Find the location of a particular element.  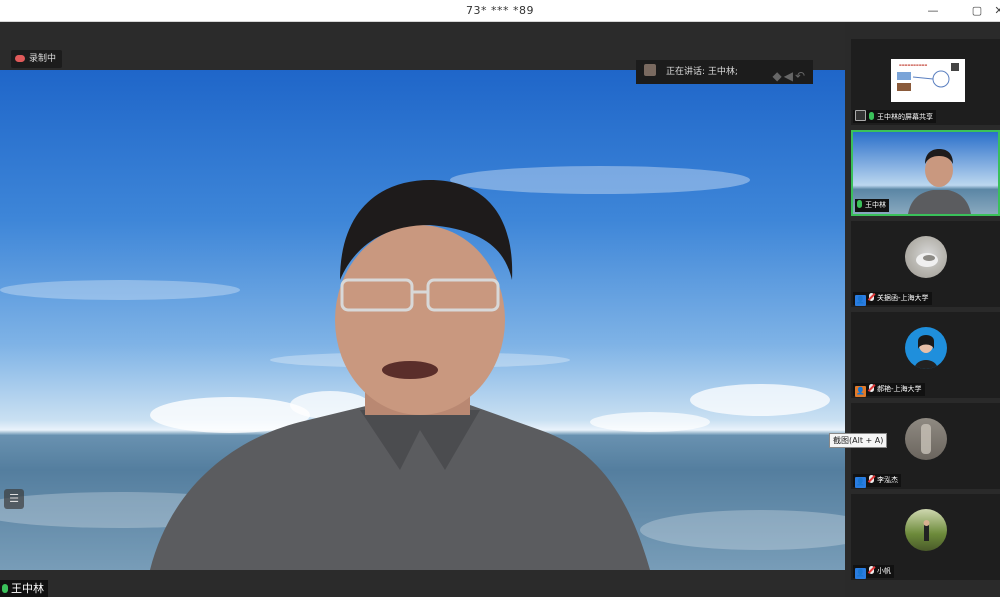

tile-label: 👤 郝艳-上海大学 is located at coordinates (889, 390).